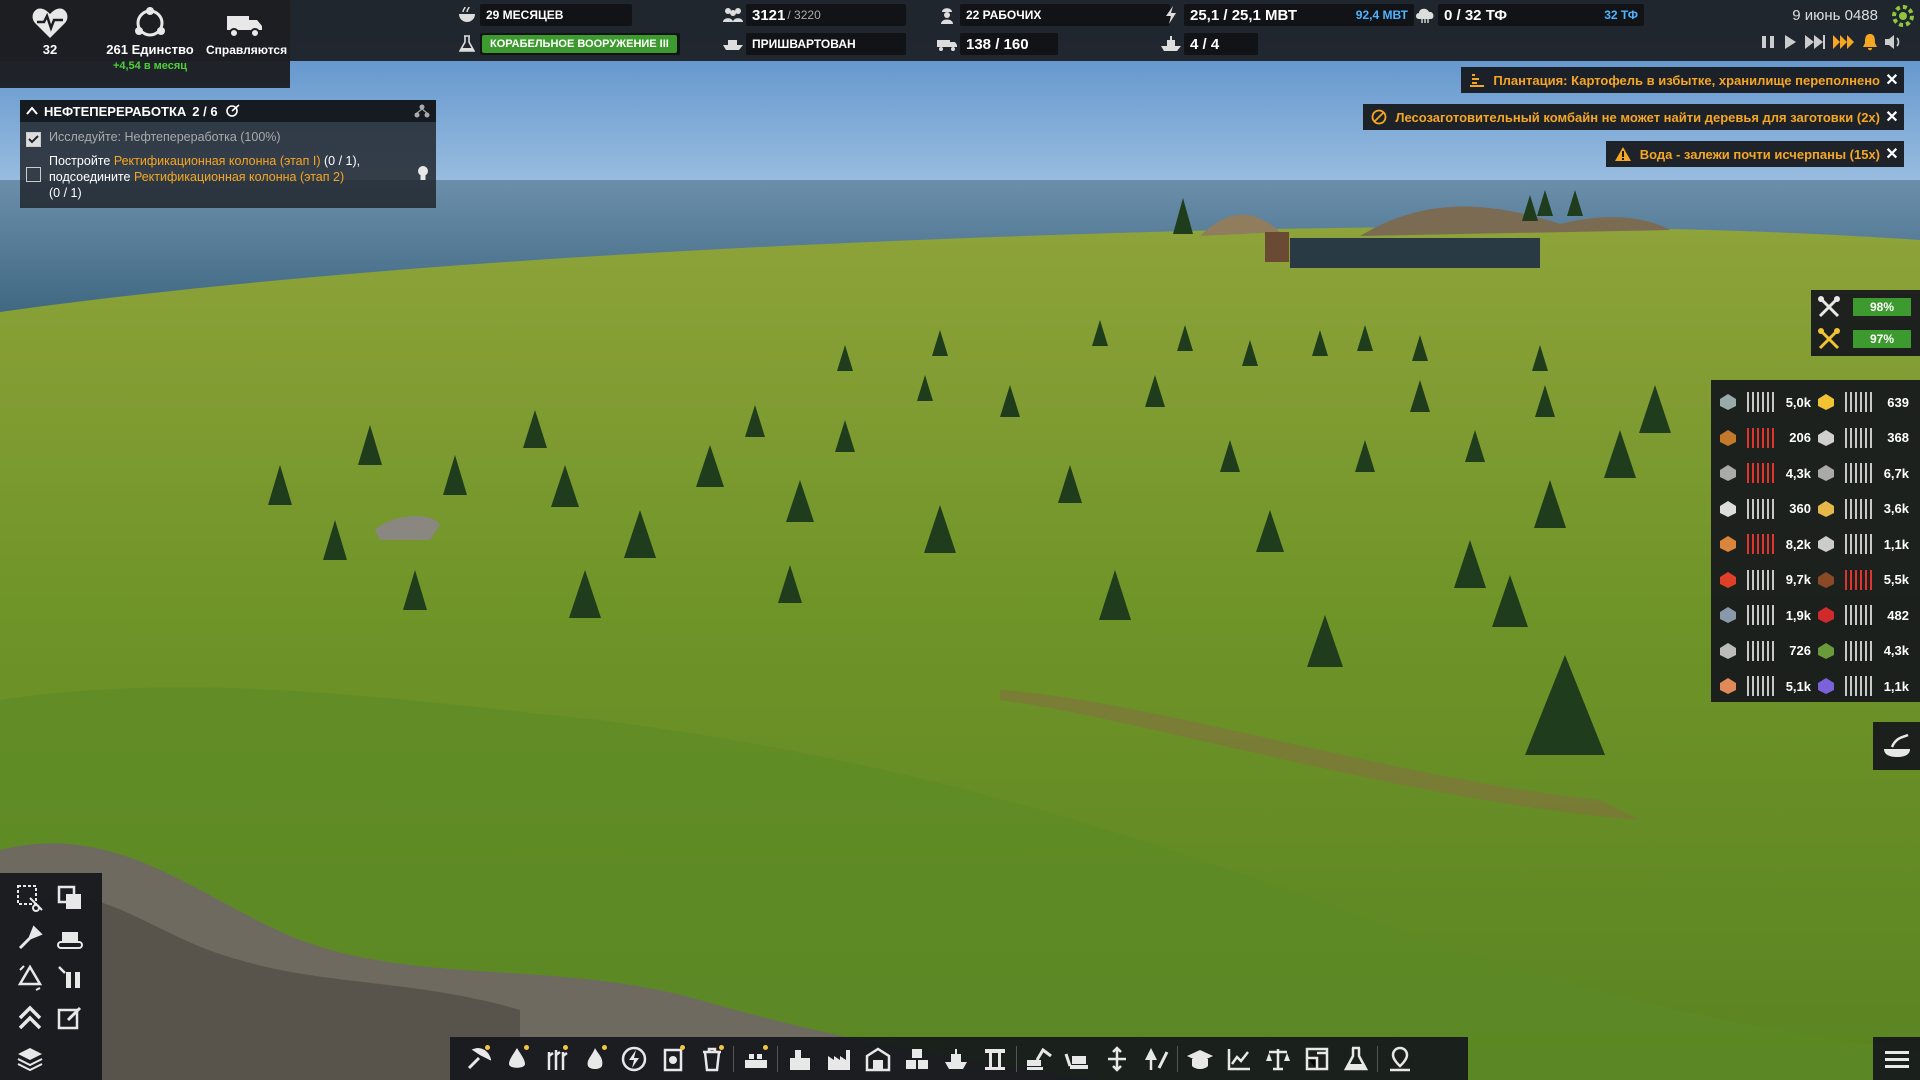 The height and width of the screenshot is (1080, 1920). What do you see at coordinates (1205, 44) in the screenshot?
I see `ships-count-value: 4 / 4` at bounding box center [1205, 44].